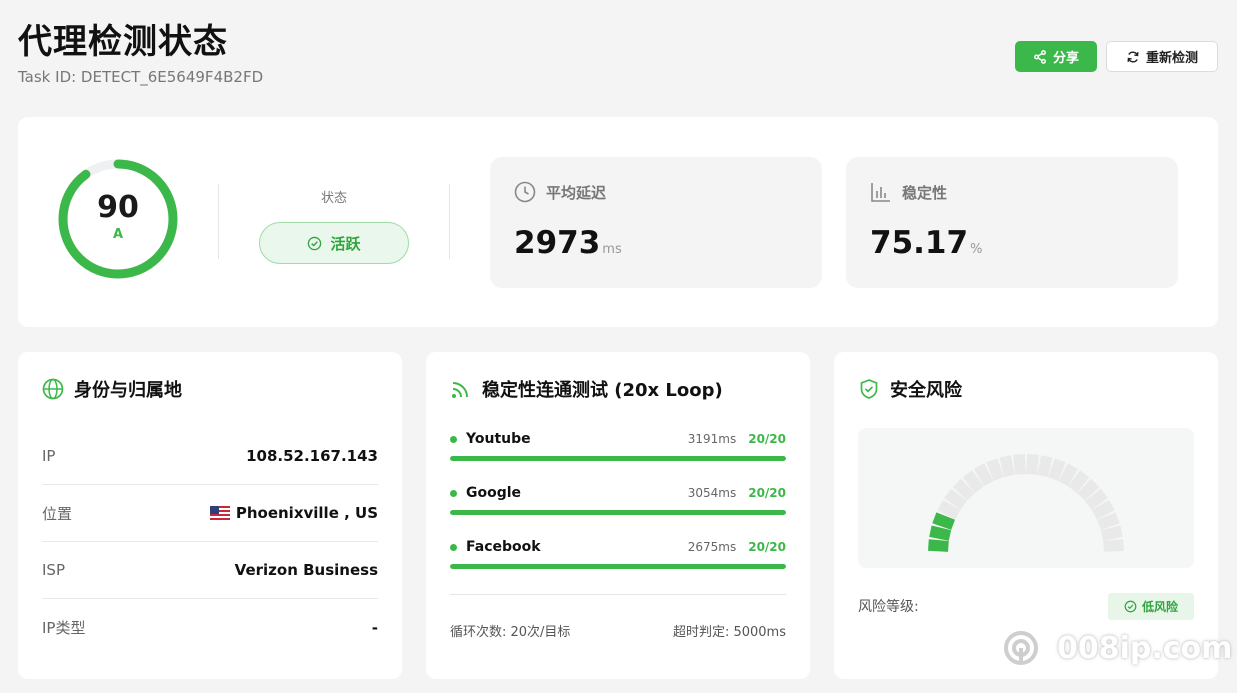 Image resolution: width=1237 pixels, height=693 pixels. I want to click on risk-level-label: 风险等级:, so click(888, 607).